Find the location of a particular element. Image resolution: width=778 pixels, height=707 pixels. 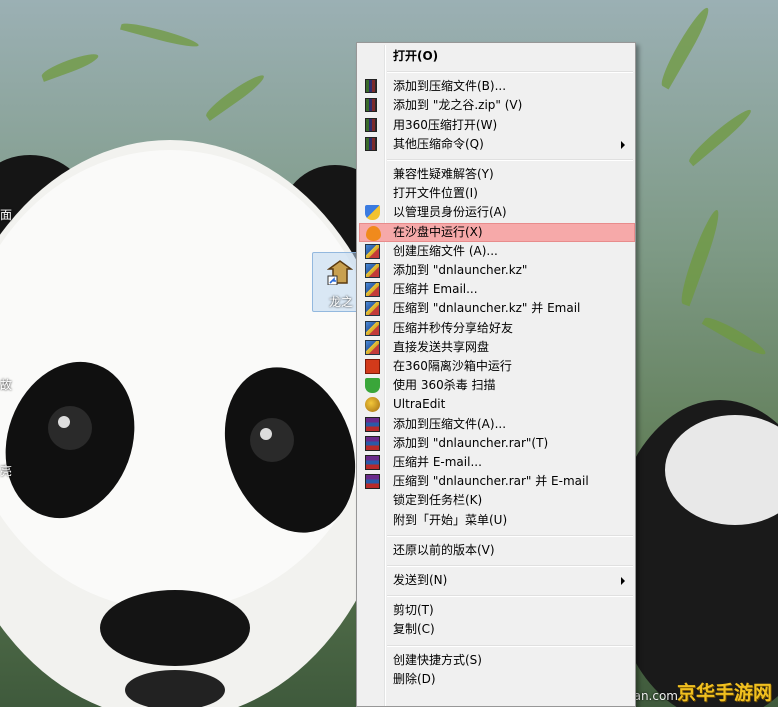

menu-item-label: 用360压缩打开(W) is located at coordinates (445, 124).